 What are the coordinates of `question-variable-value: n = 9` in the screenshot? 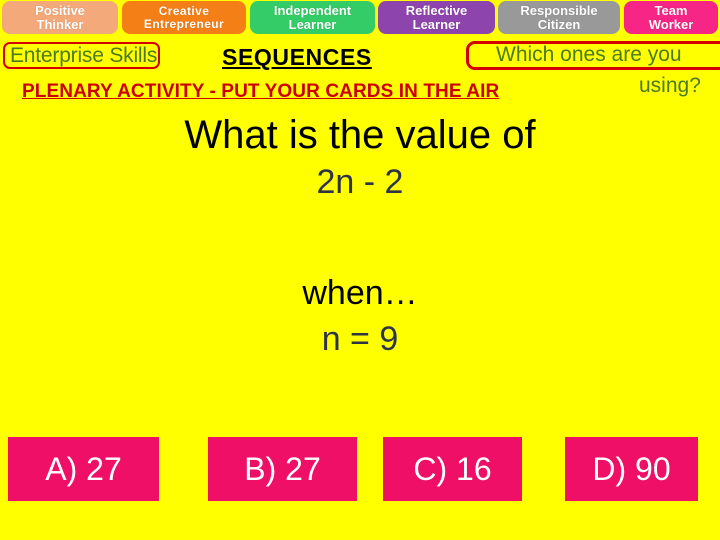 It's located at (360, 339).